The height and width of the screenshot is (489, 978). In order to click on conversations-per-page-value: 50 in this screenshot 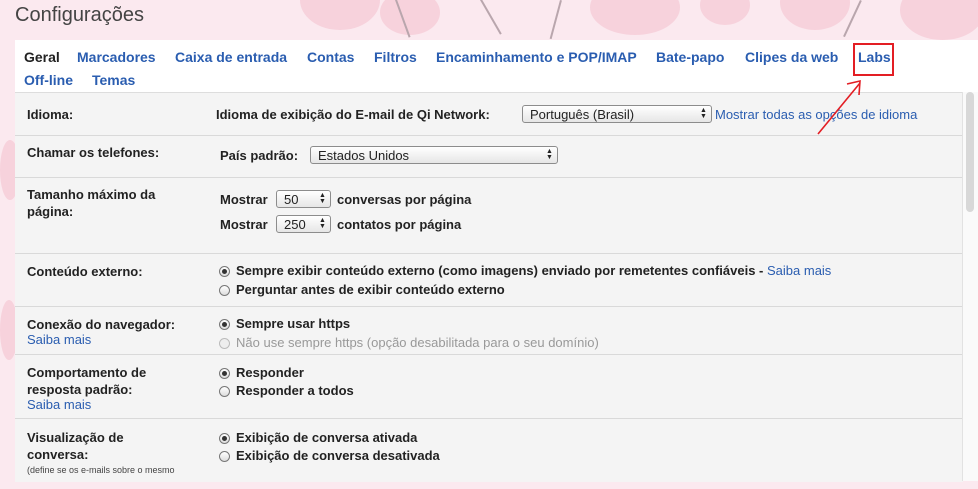, I will do `click(291, 199)`.